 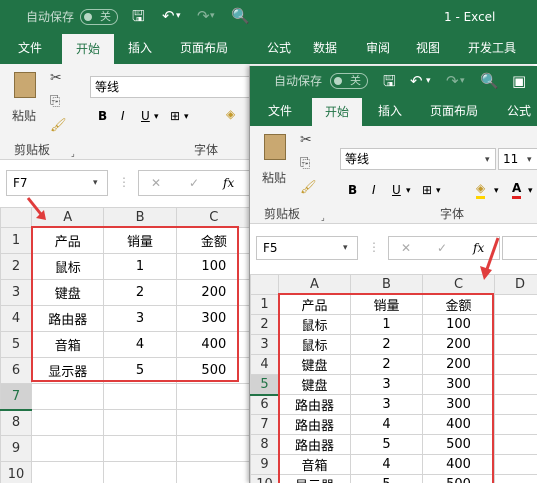 What do you see at coordinates (323, 218) in the screenshot?
I see `clipboard-launcher-icon: ⌟` at bounding box center [323, 218].